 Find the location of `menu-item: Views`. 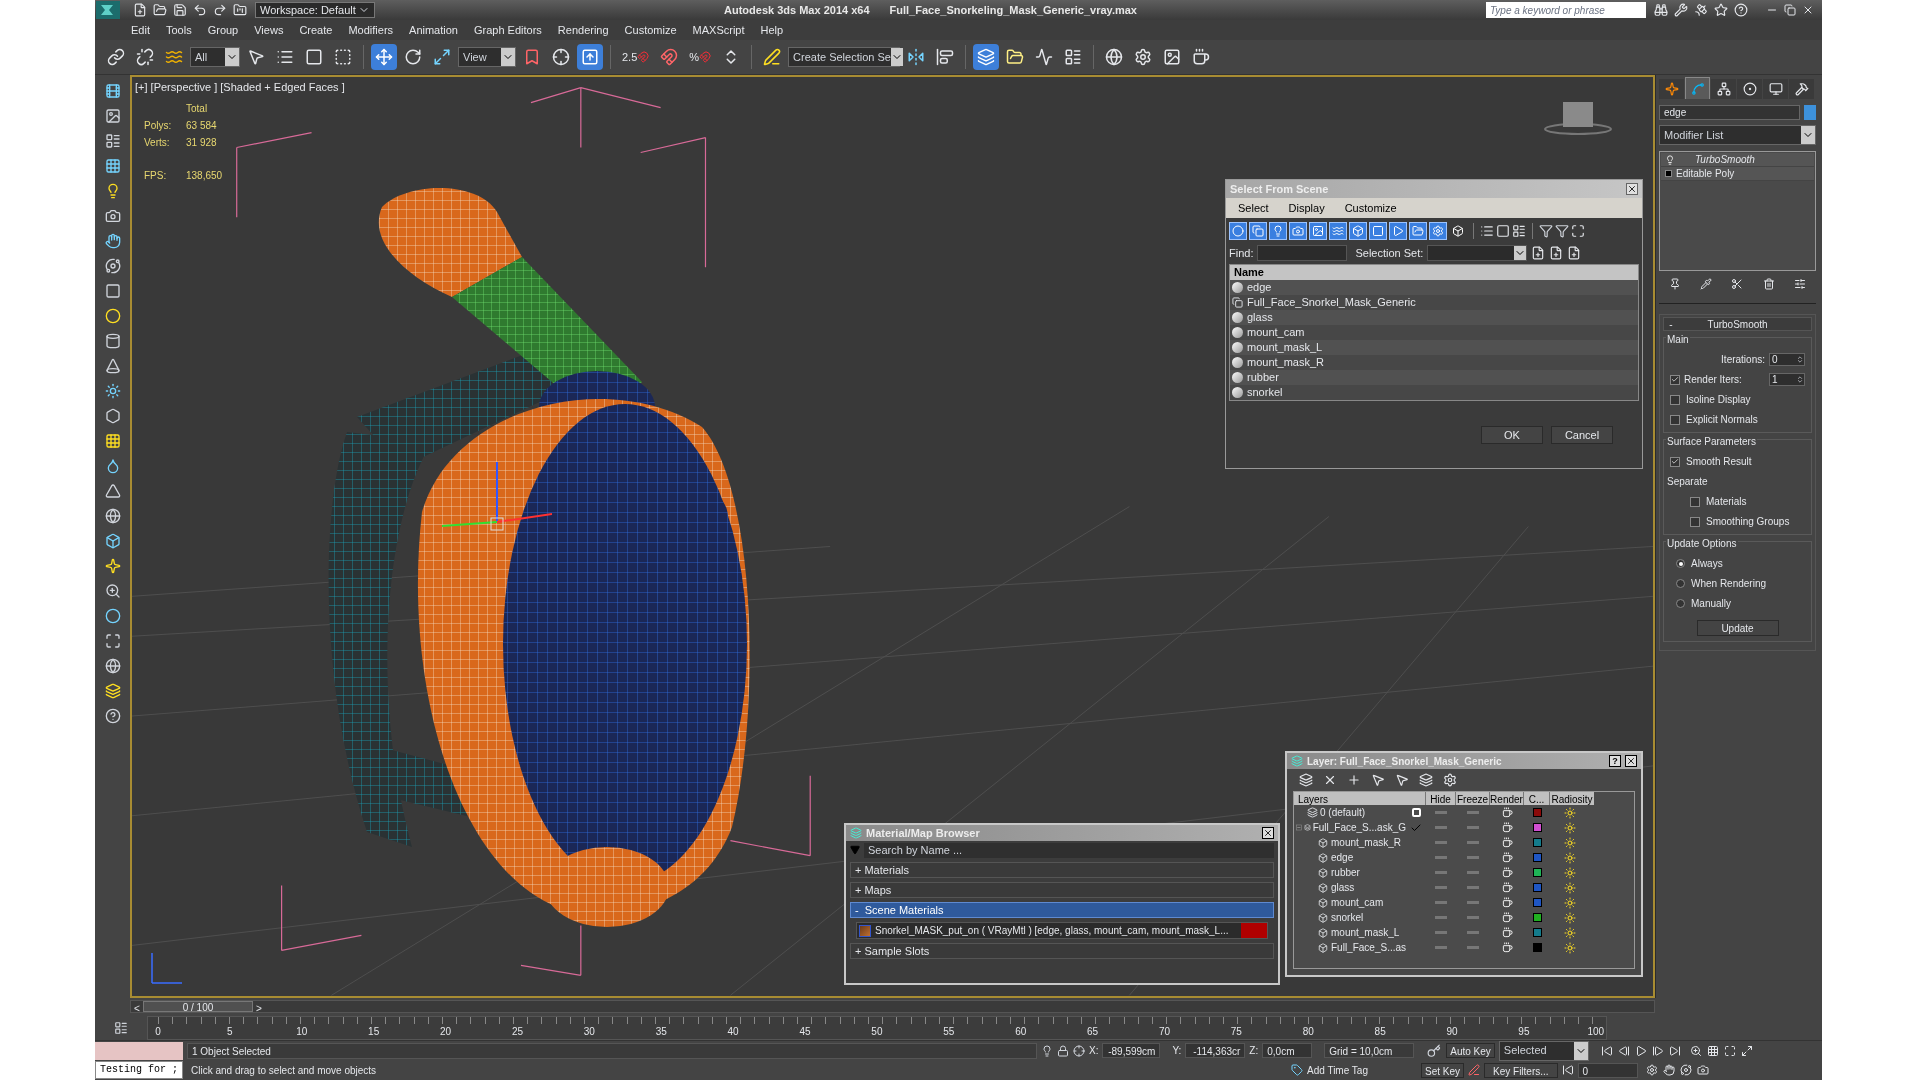

menu-item: Views is located at coordinates (269, 30).